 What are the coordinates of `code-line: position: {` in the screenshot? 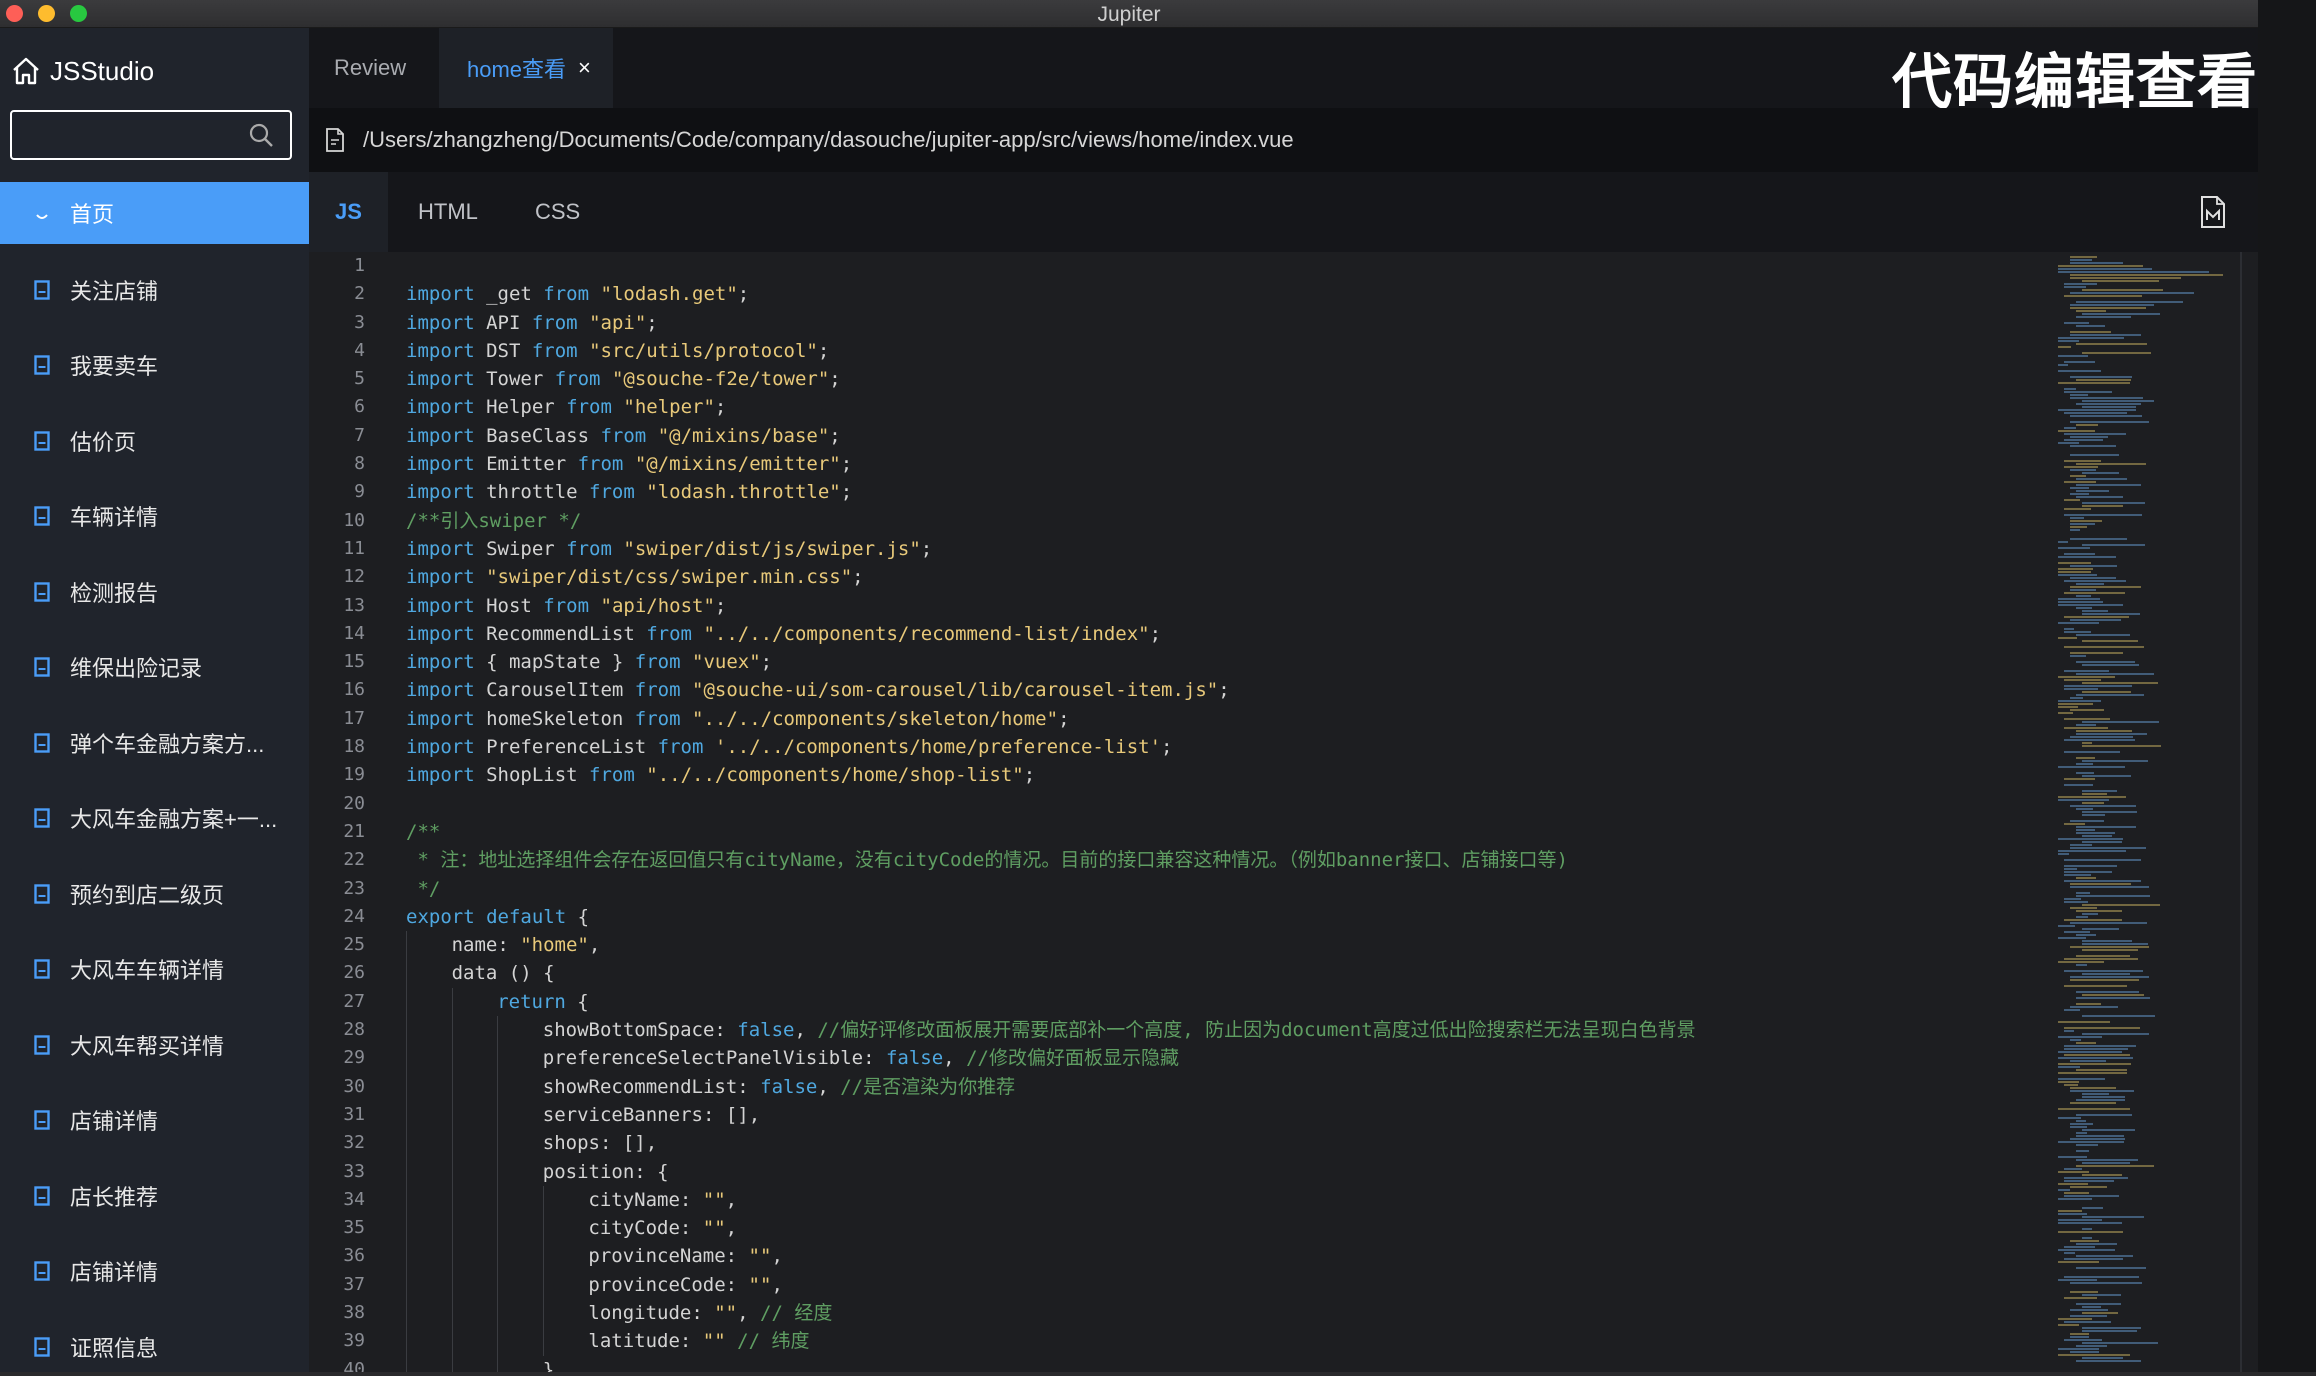 It's located at (1051, 1171).